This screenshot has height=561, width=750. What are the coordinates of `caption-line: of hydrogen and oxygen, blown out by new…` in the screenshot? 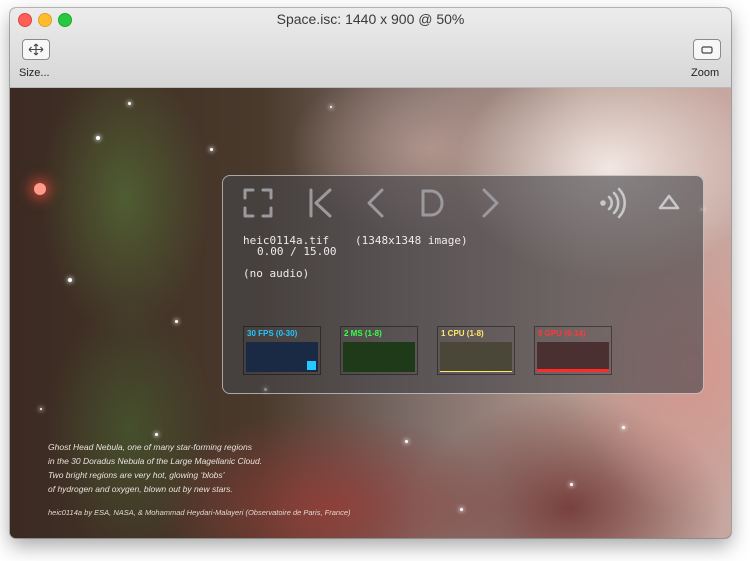 It's located at (140, 489).